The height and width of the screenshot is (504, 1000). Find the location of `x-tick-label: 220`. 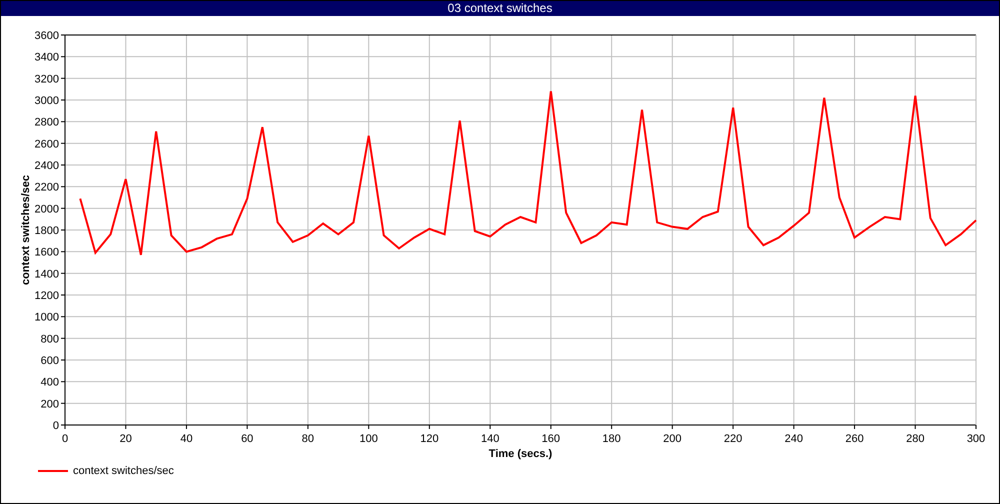

x-tick-label: 220 is located at coordinates (733, 439).